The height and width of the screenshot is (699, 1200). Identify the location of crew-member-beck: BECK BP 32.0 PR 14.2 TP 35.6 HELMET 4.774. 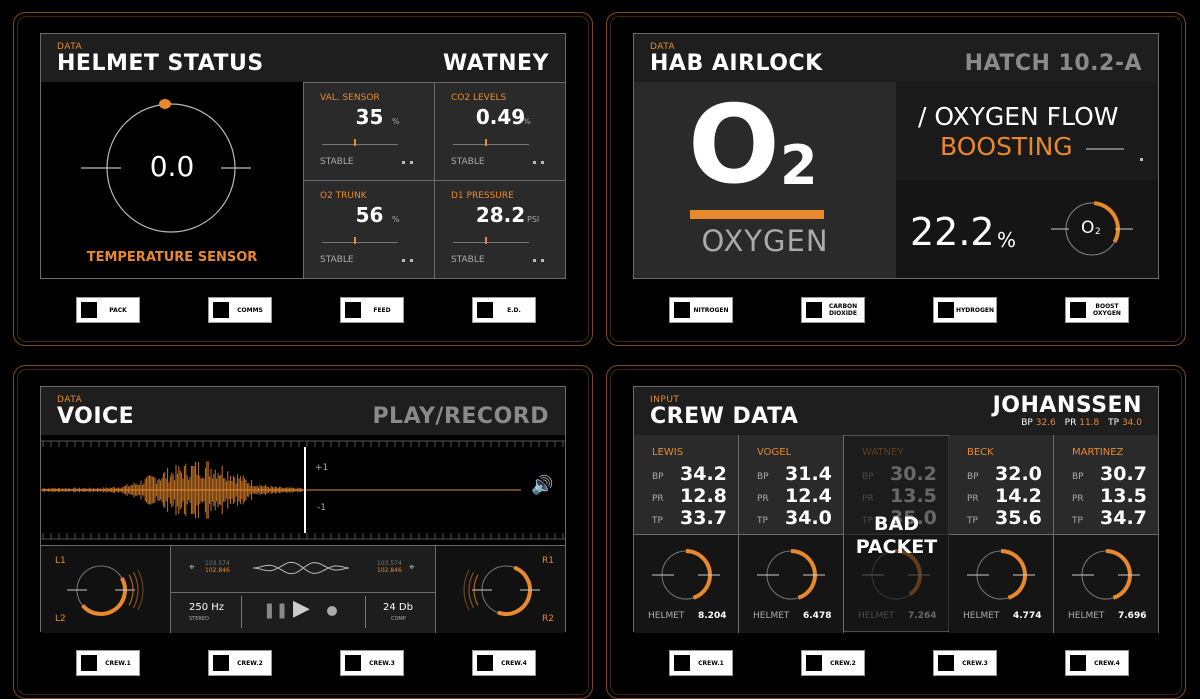
(1001, 534).